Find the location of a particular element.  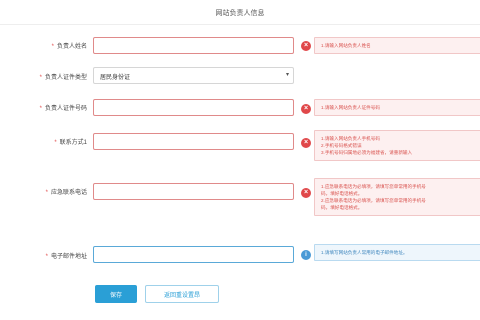

emergency-label-text: 应急联系电话 is located at coordinates (68, 193).